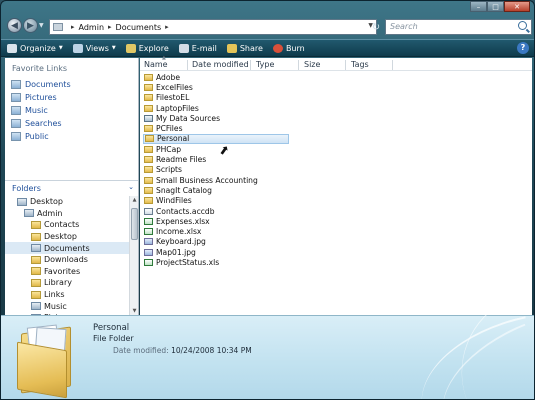 This screenshot has width=535, height=400. Describe the element at coordinates (14, 25) in the screenshot. I see `back-button: ◀` at that location.